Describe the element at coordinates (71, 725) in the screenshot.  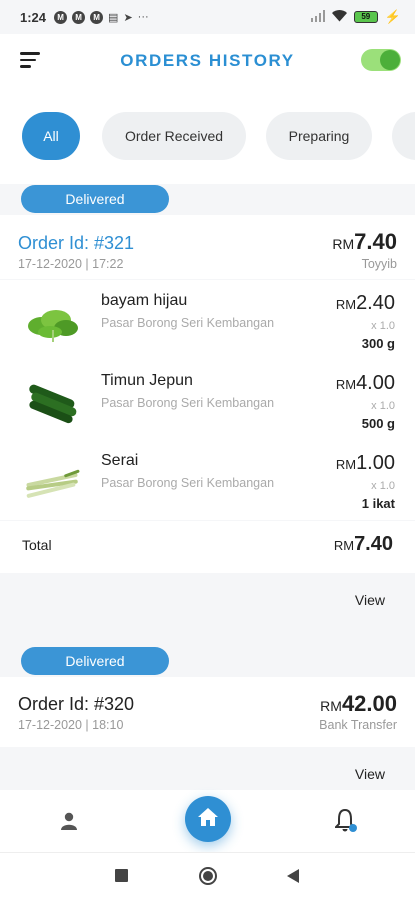
I see `order-date: 17-12-2020 | 18:10` at that location.